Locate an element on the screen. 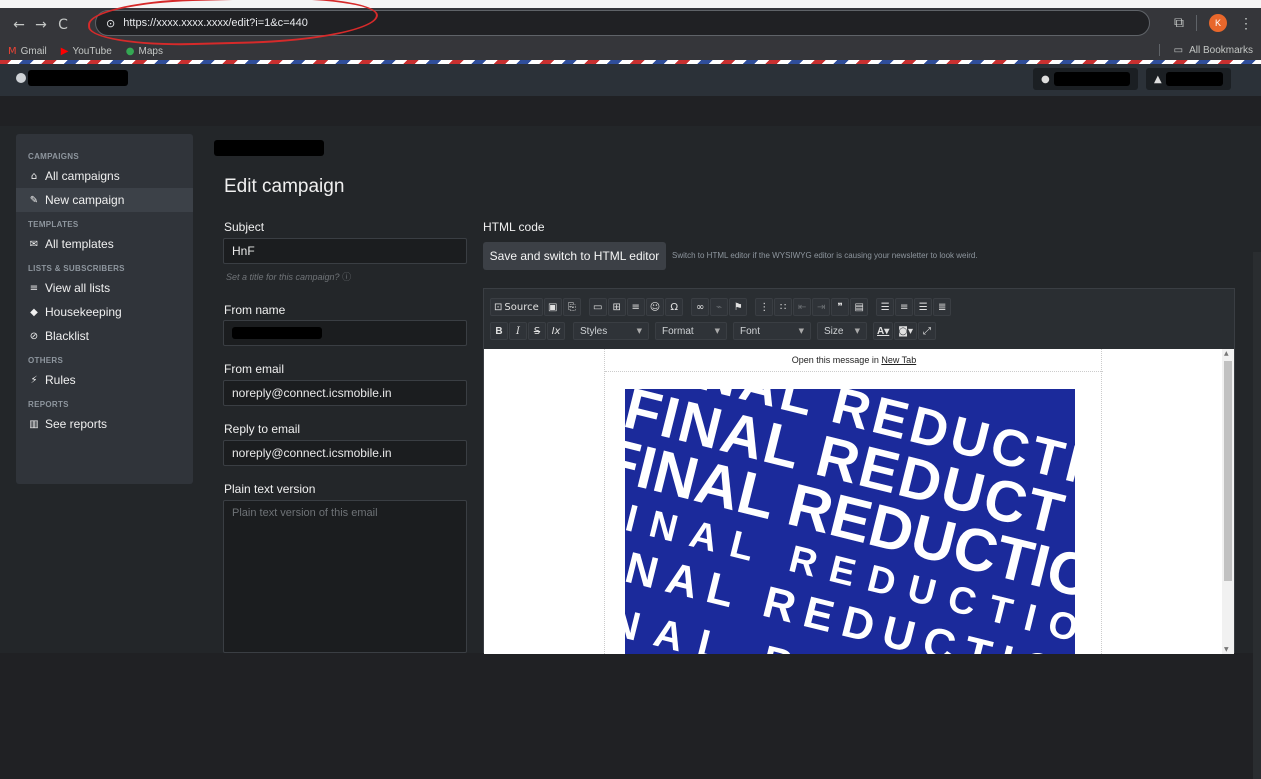  sidebar-item-housekeeping: ◆ Housekeeping is located at coordinates (104, 312).